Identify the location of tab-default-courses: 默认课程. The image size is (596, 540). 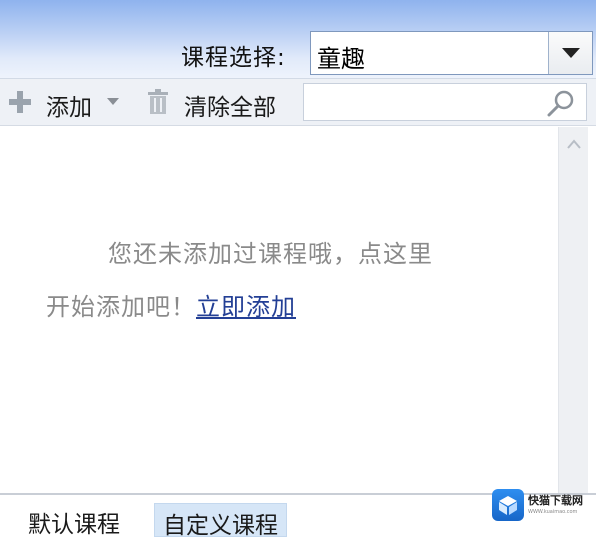
(74, 520).